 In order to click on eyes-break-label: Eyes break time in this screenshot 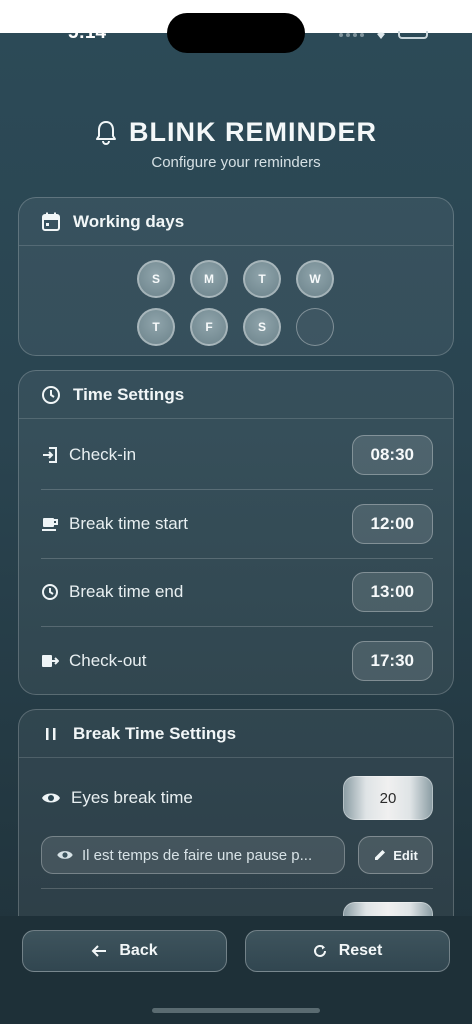, I will do `click(132, 797)`.